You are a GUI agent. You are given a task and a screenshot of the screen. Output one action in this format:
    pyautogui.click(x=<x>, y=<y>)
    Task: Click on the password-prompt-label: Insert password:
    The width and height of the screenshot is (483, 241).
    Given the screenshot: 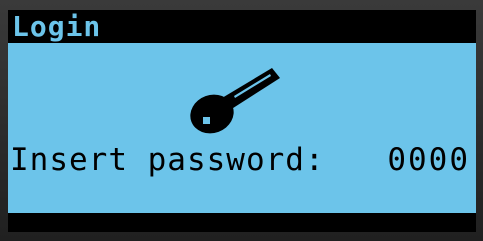 What is the action you would take?
    pyautogui.click(x=167, y=160)
    